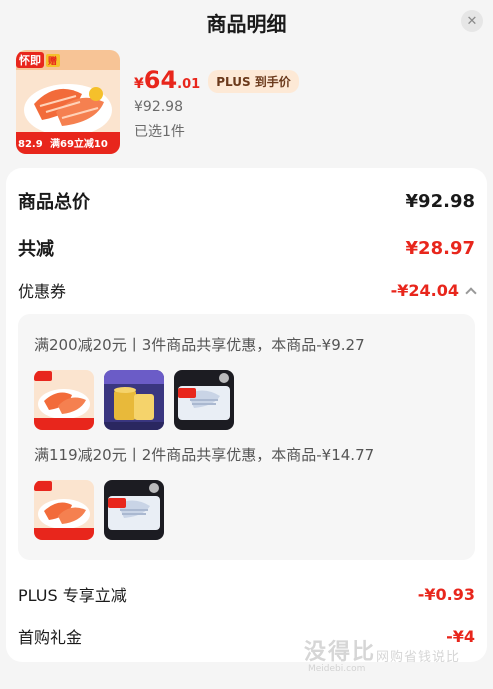  What do you see at coordinates (253, 81) in the screenshot?
I see `plus-price-tag: PLUS 到手价` at bounding box center [253, 81].